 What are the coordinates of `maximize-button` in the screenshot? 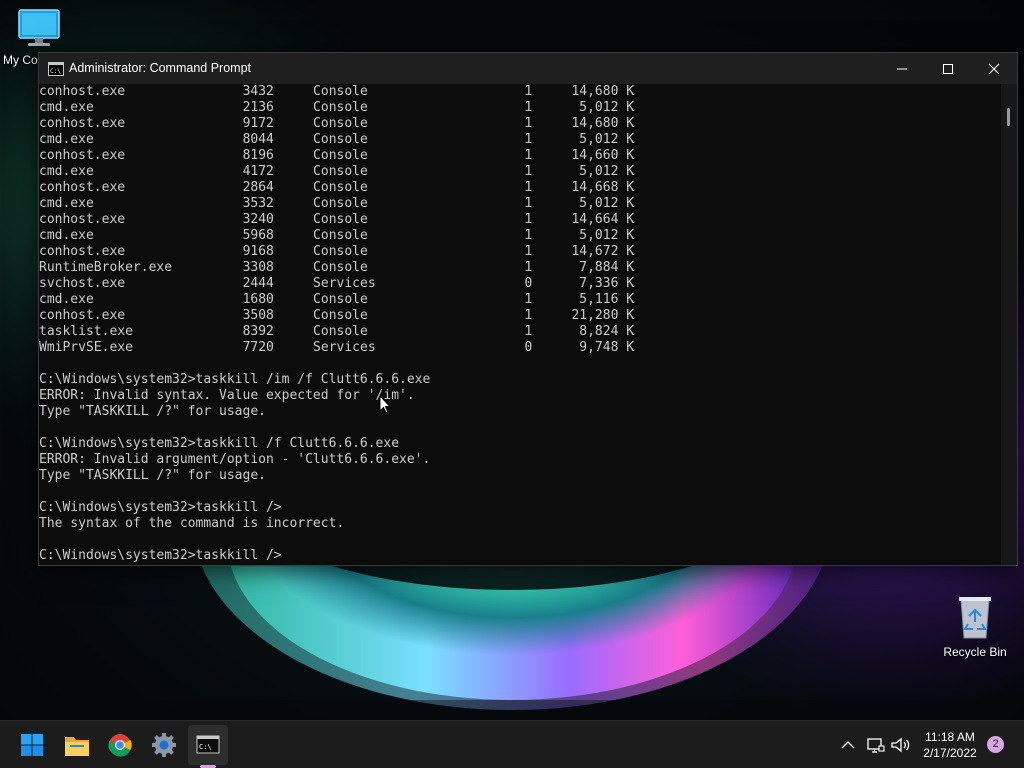 It's located at (948, 68).